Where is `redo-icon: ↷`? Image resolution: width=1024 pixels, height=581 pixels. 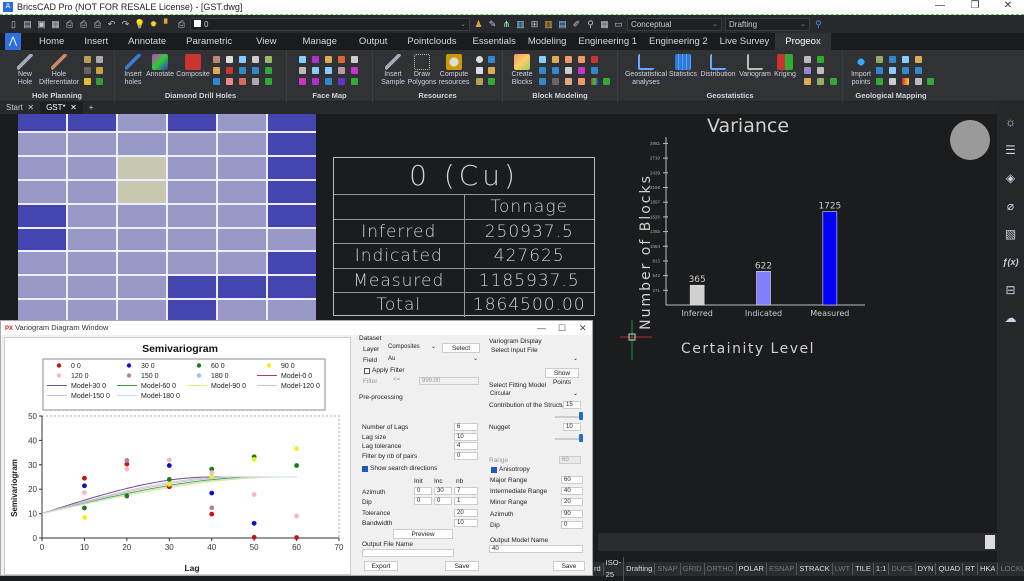 redo-icon: ↷ is located at coordinates (125, 24).